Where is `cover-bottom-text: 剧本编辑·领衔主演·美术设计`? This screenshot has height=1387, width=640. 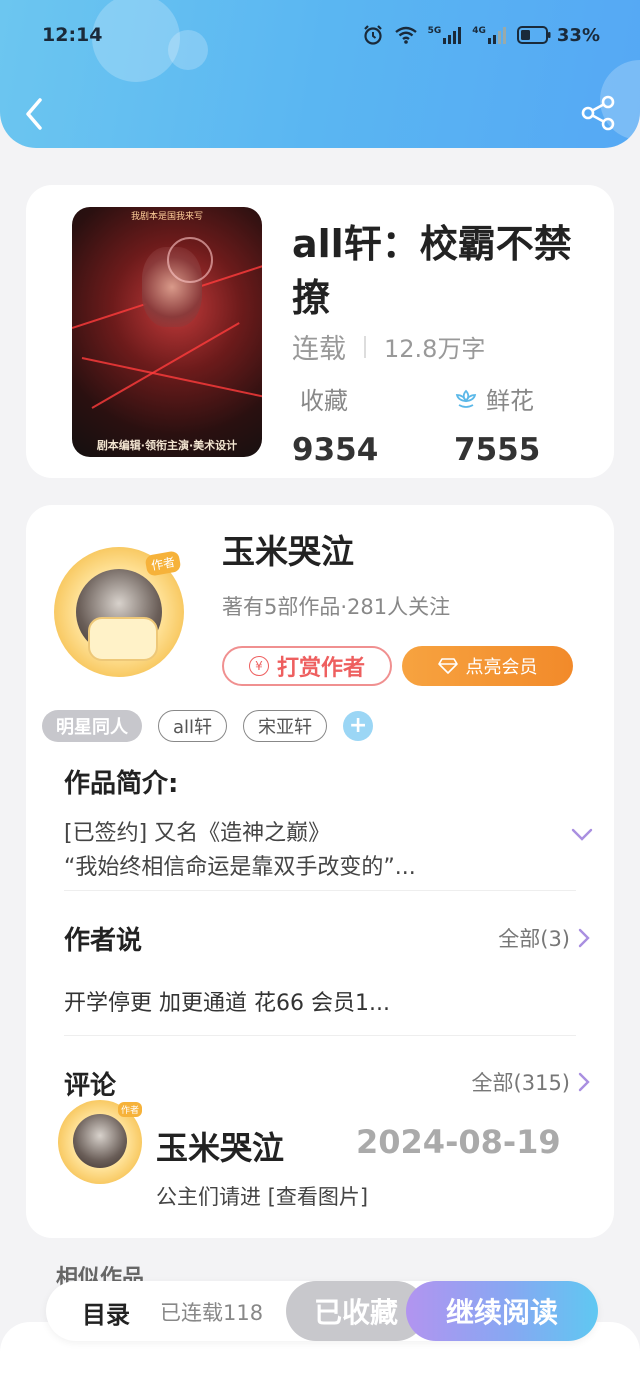 cover-bottom-text: 剧本编辑·领衔主演·美术设计 is located at coordinates (167, 445).